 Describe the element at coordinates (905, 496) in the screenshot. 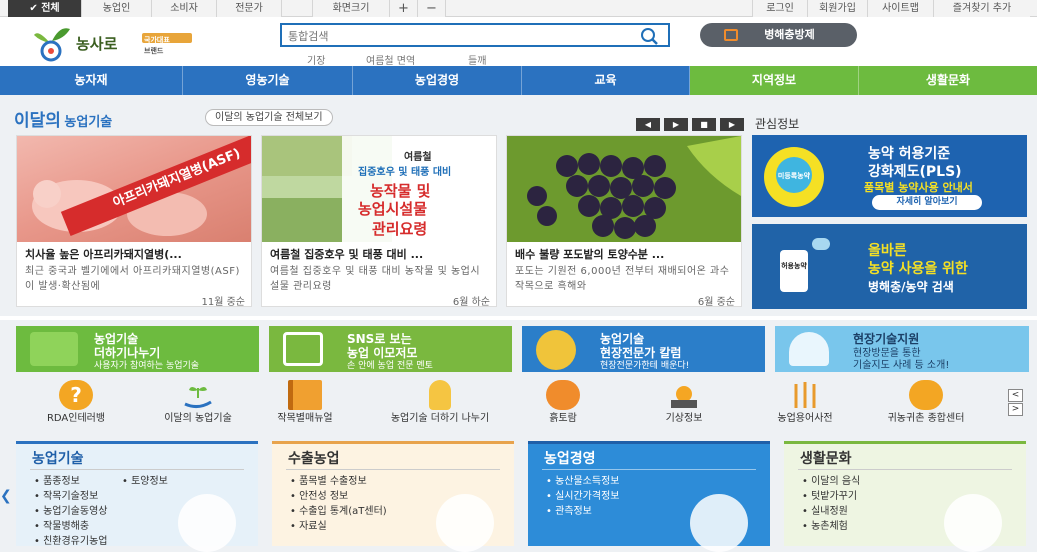

I see `box-culture: 생활문화 • 이달의 음식 • 텃밭가꾸기 • 실내정원 • 농촌체험` at that location.